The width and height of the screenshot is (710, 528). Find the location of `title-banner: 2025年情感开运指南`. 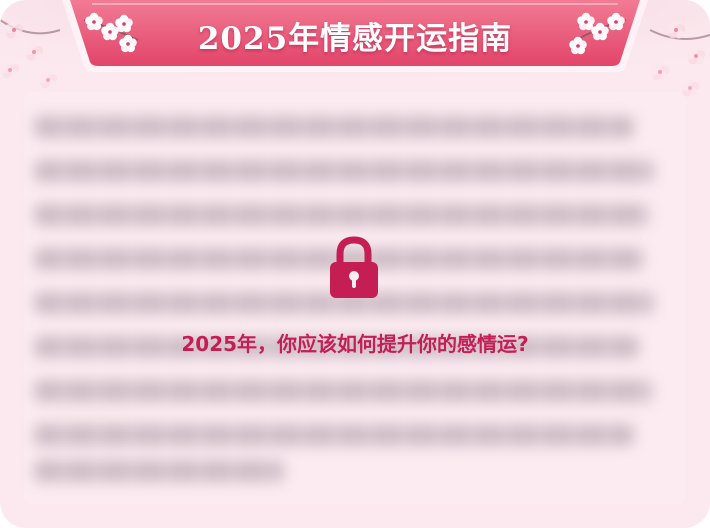

title-banner: 2025年情感开运指南 is located at coordinates (355, 38).